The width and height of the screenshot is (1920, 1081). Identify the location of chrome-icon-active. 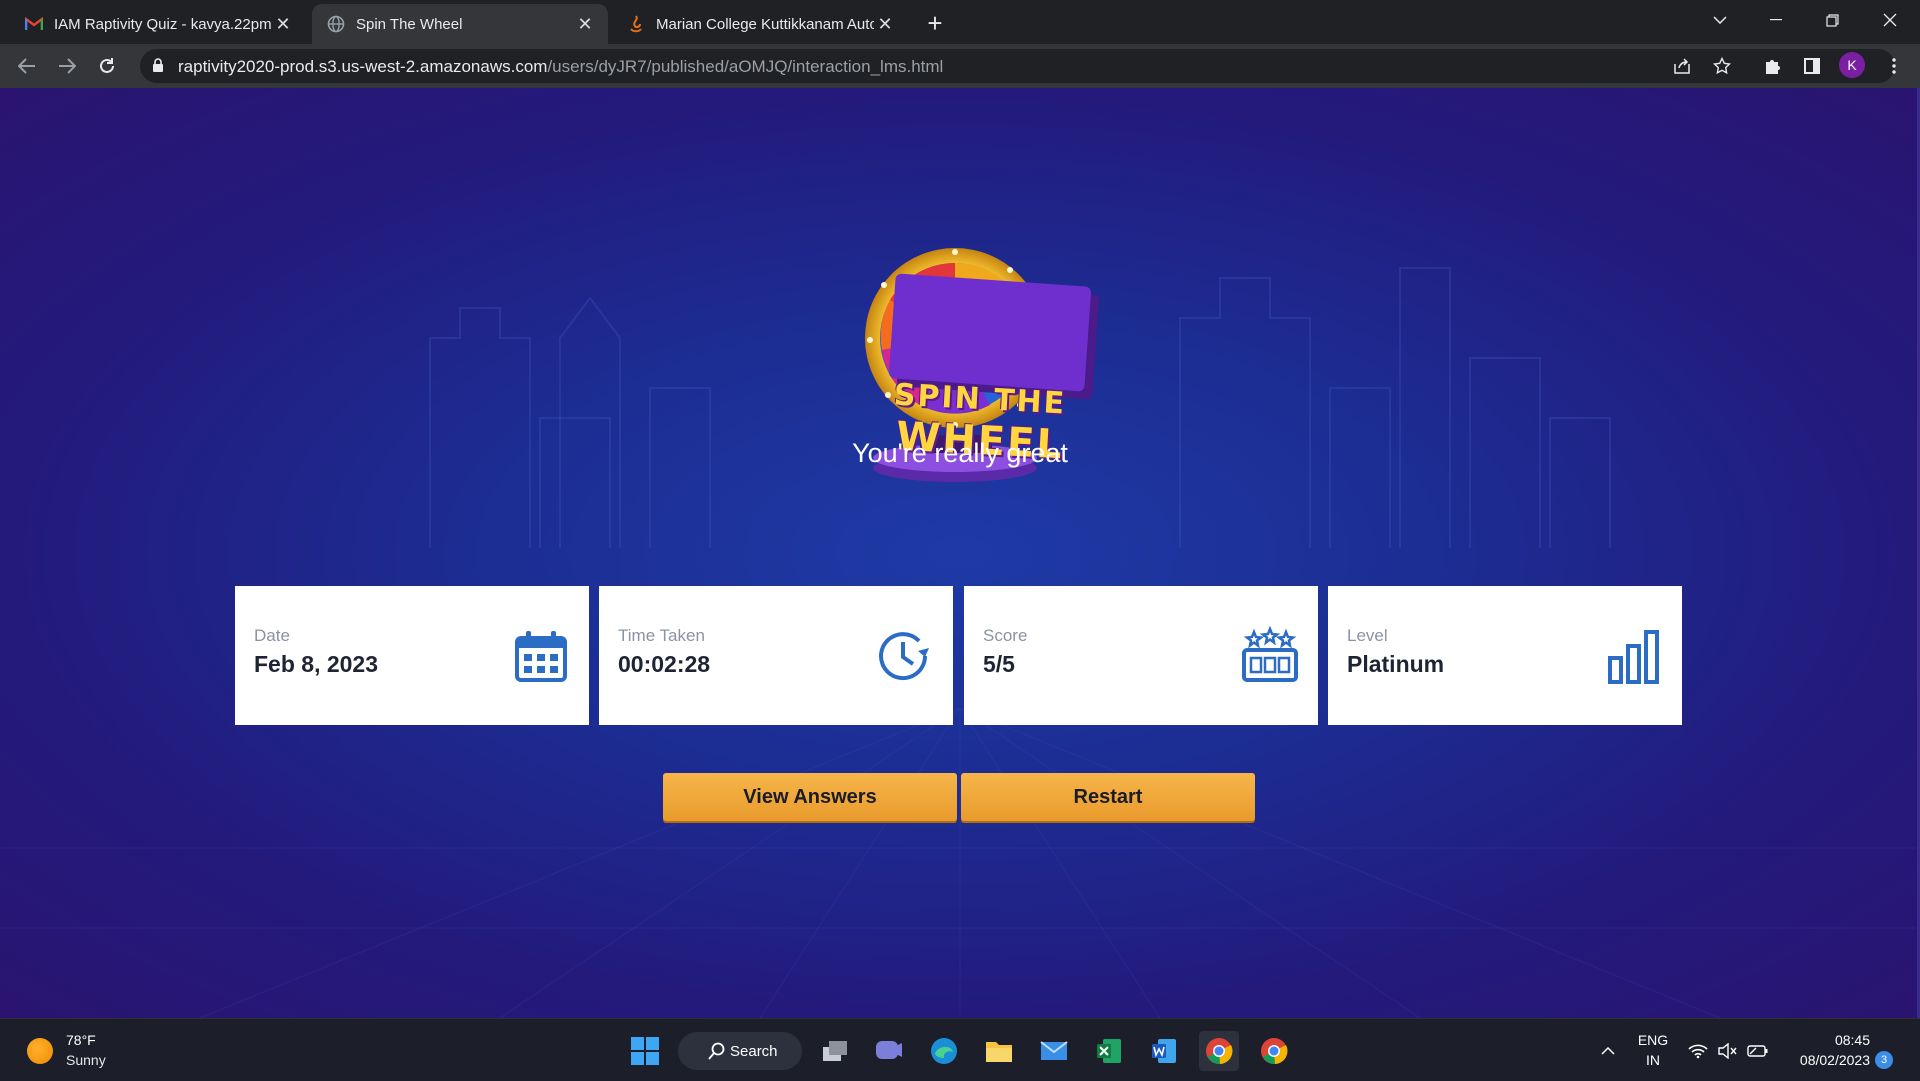
(1219, 1051).